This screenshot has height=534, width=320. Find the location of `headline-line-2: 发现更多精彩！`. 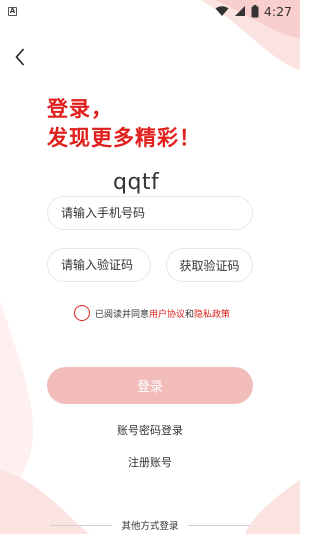

headline-line-2: 发现更多精彩！ is located at coordinates (124, 138).